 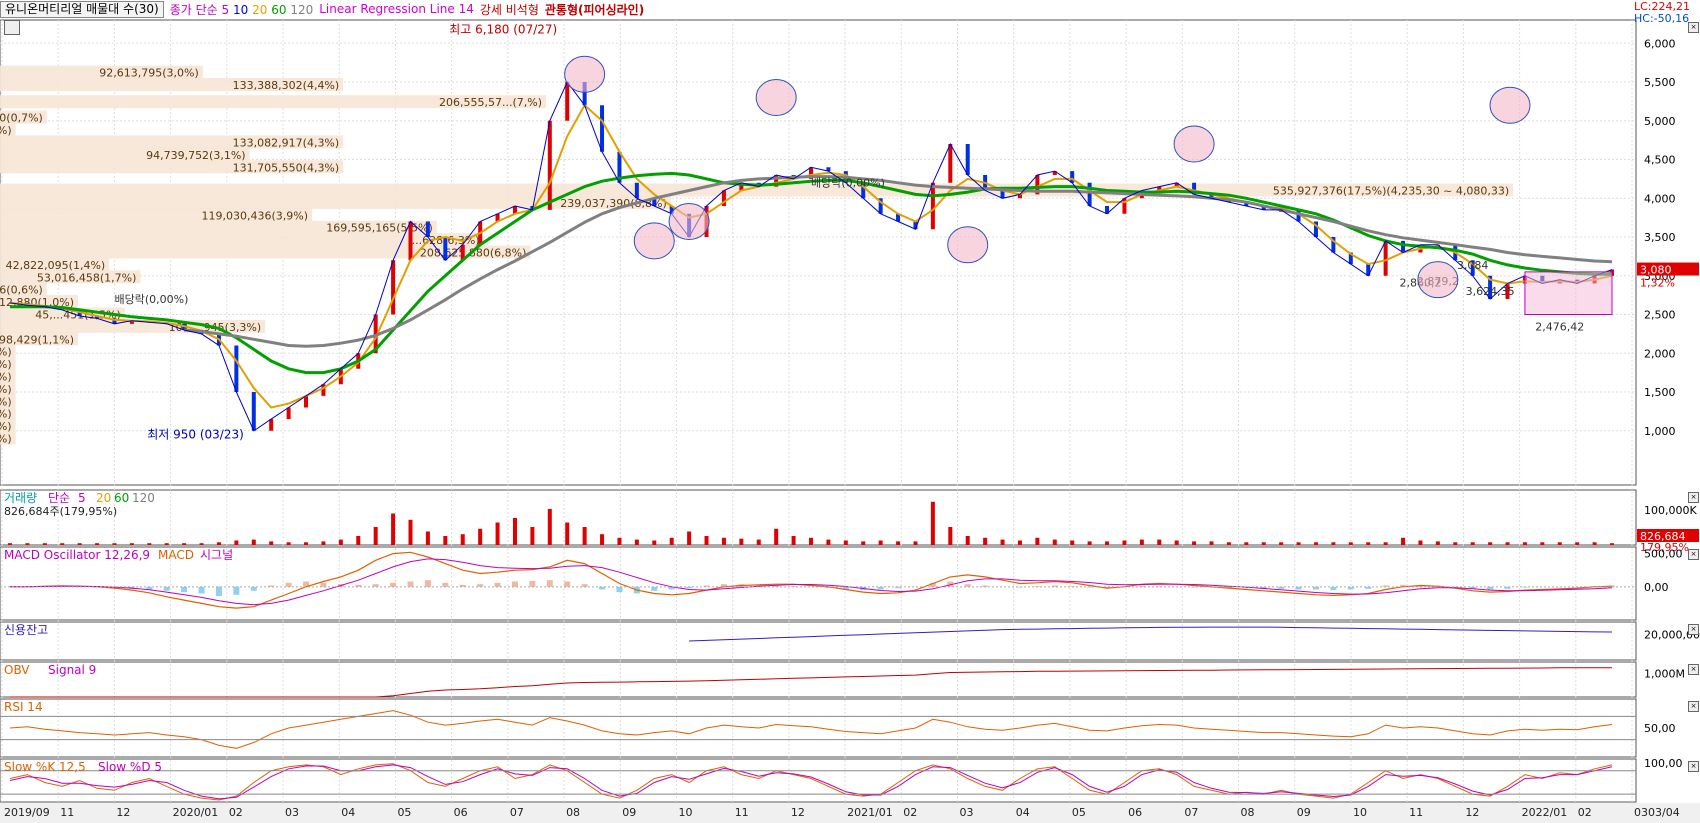 I want to click on price-low-label: 2,476,42, so click(x=1559, y=326).